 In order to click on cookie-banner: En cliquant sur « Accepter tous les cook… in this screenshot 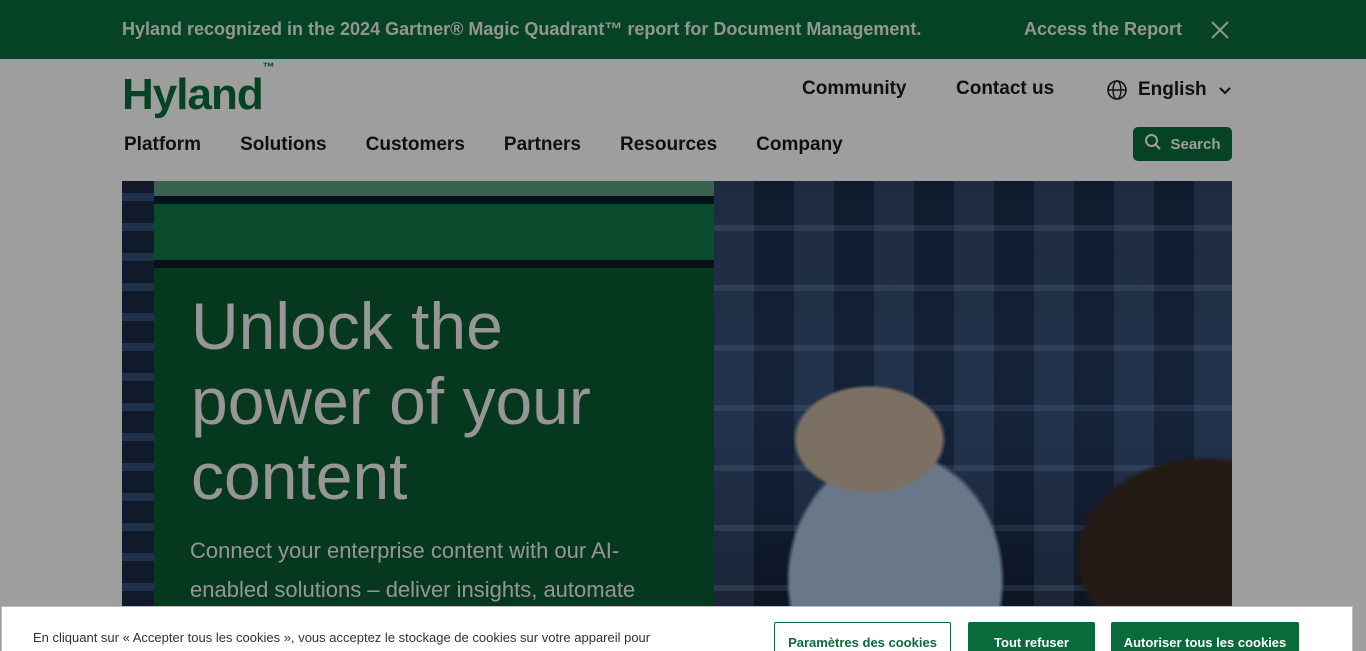, I will do `click(677, 628)`.